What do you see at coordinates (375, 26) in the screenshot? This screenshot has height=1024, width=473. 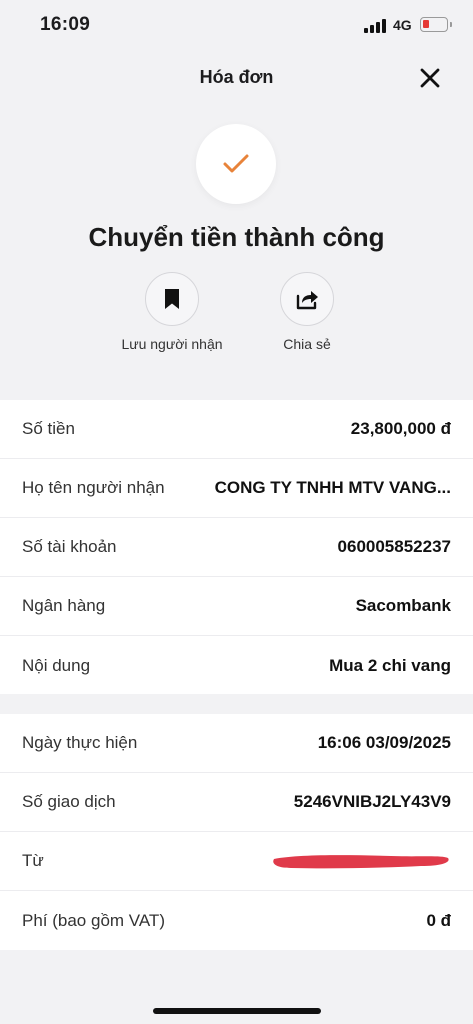 I see `signal-icon` at bounding box center [375, 26].